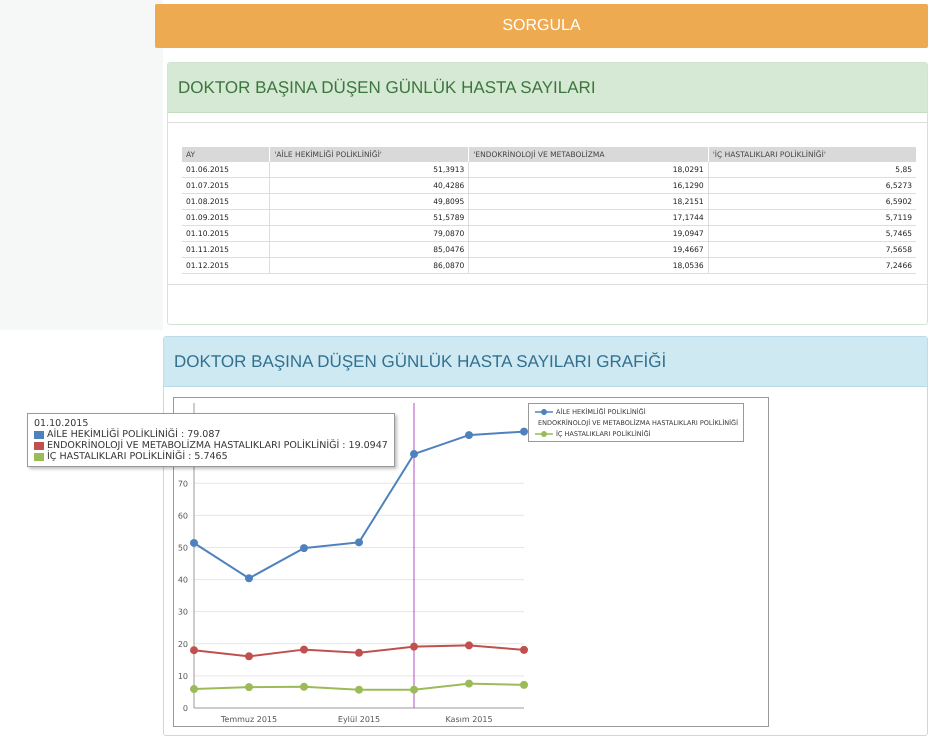 This screenshot has width=928, height=736. I want to click on x-tick-label: Temmuz 2015, so click(249, 719).